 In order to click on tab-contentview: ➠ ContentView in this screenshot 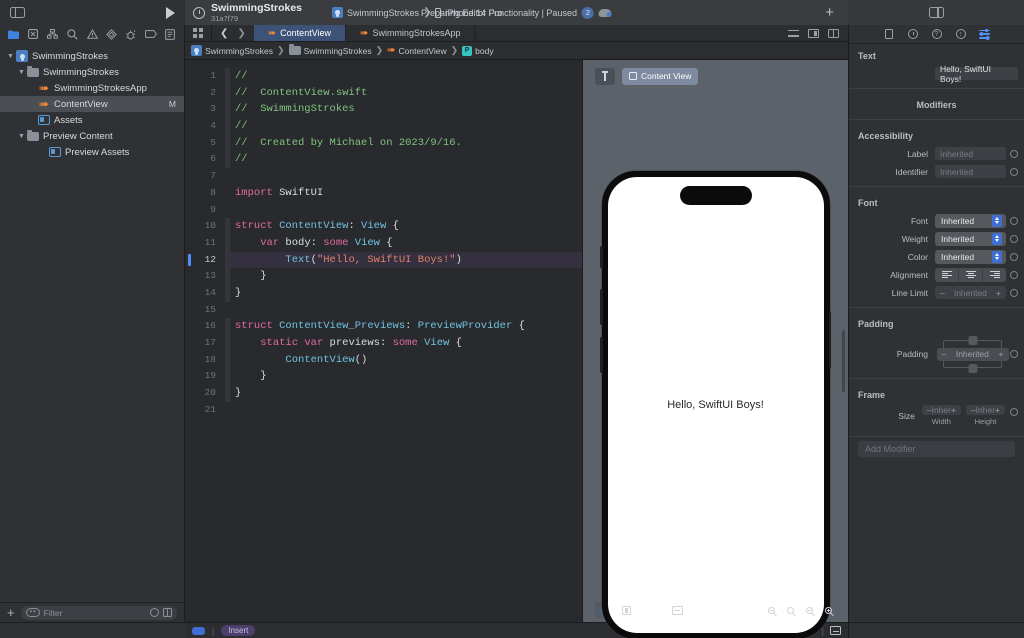, I will do `click(300, 33)`.